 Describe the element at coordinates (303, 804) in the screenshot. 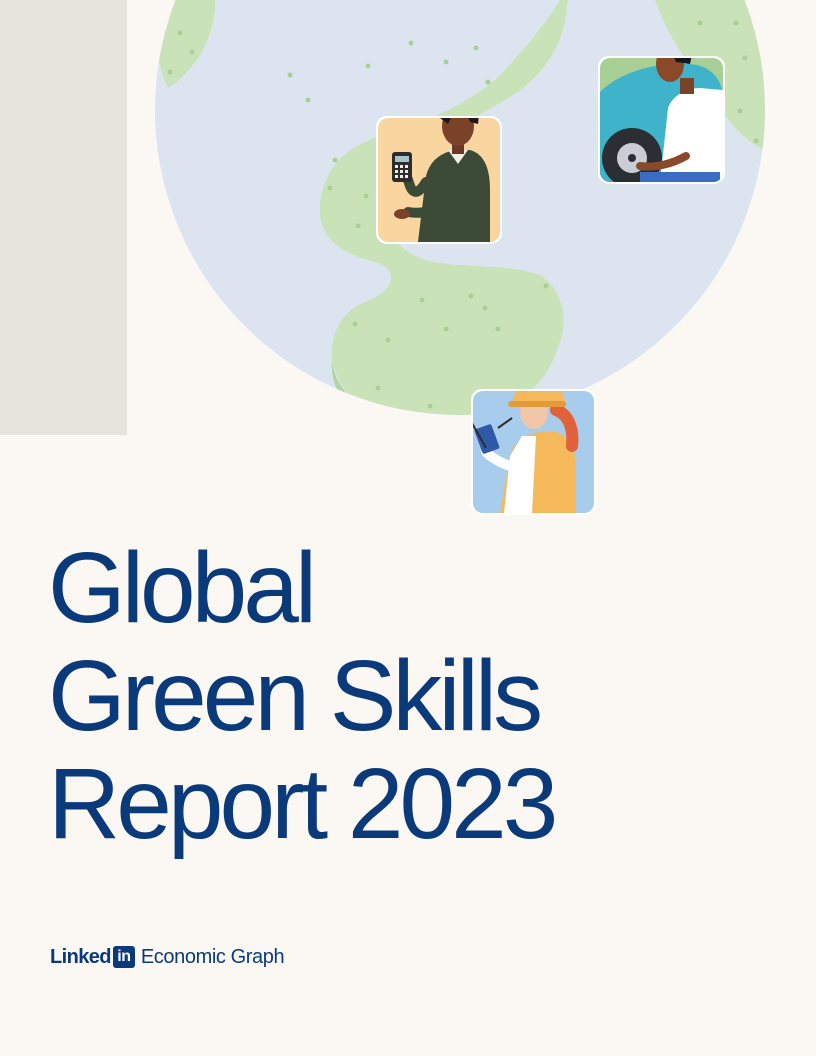

I see `title-line-3: Report 2023` at that location.